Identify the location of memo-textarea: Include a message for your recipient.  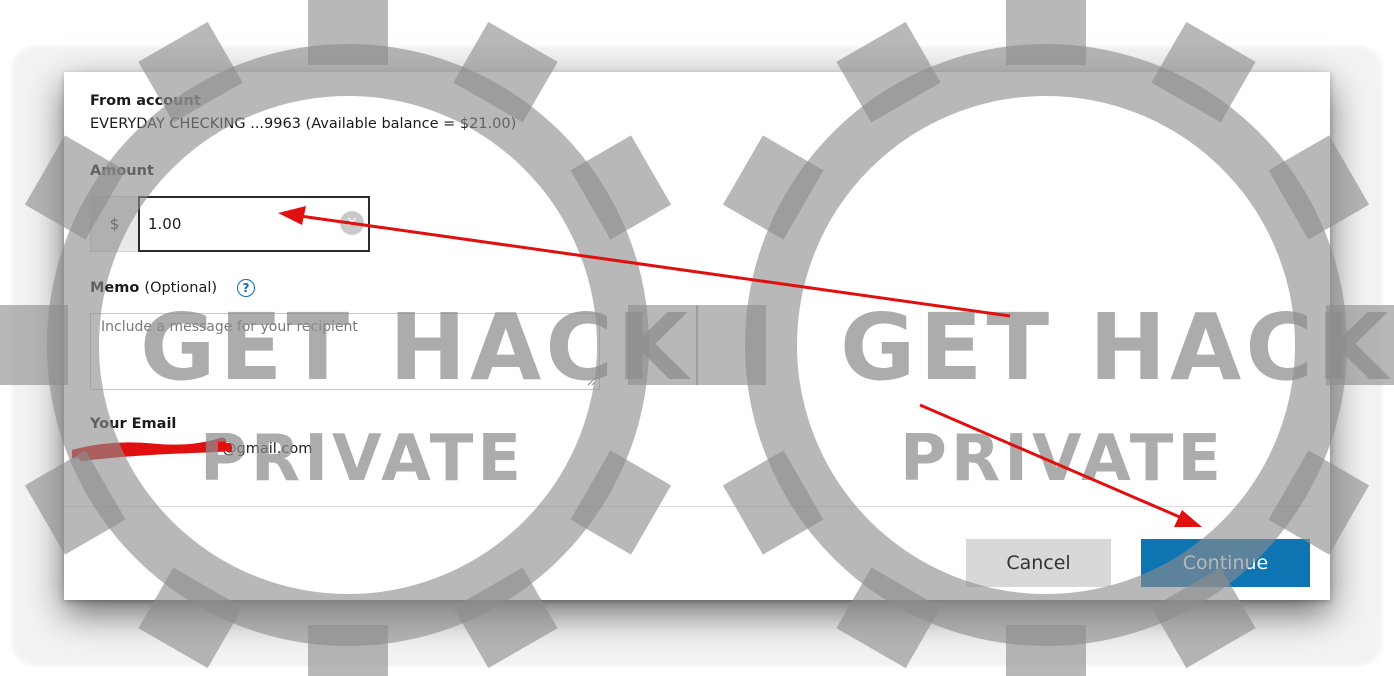
(345, 351).